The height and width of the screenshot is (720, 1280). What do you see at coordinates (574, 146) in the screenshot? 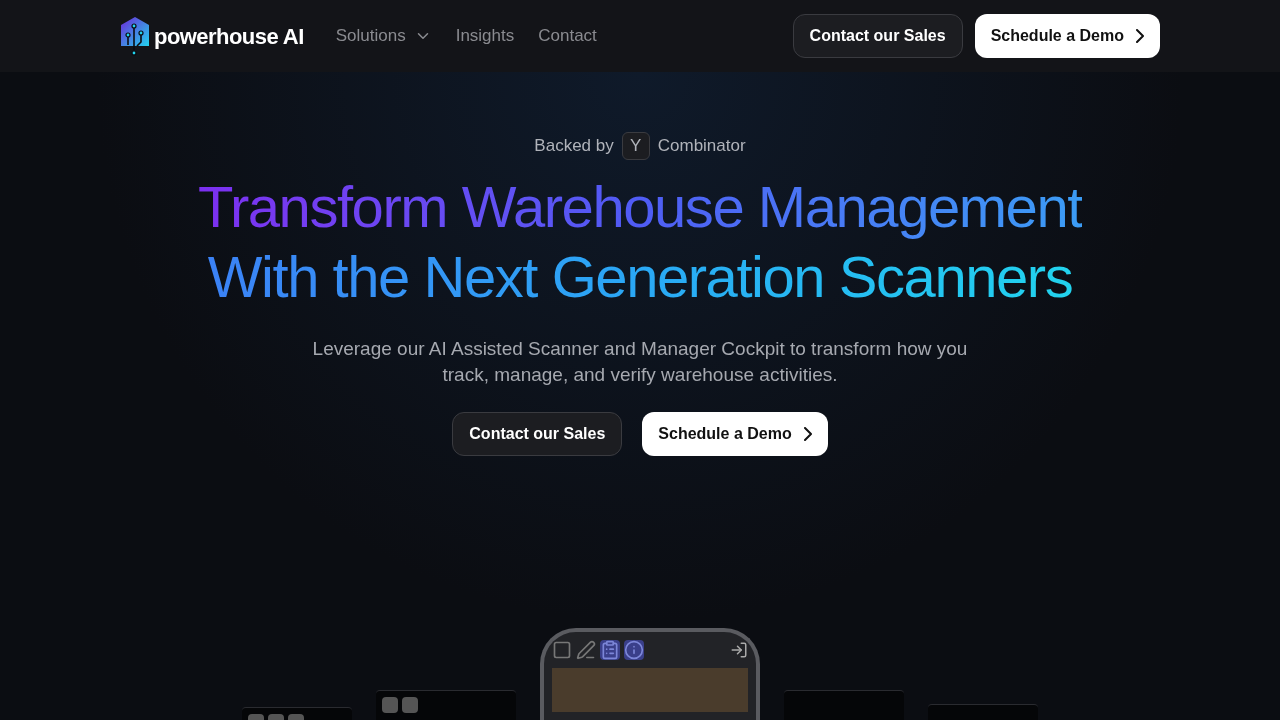
I see `backed-by-text: Backed by` at bounding box center [574, 146].